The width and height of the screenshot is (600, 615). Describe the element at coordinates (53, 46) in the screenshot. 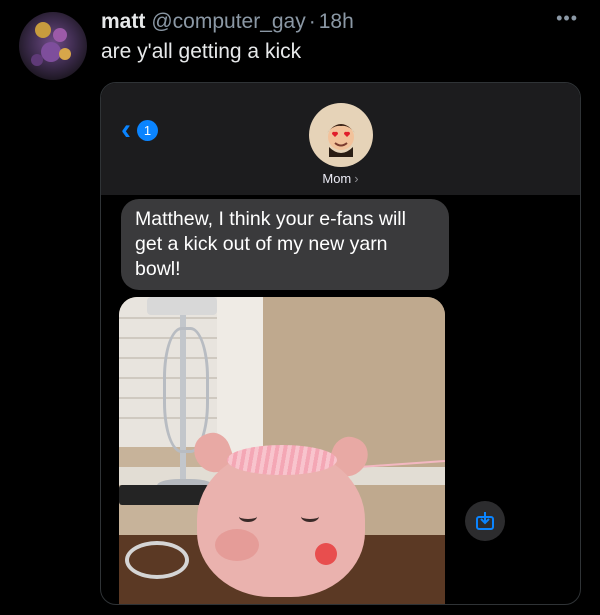

I see `author-avatar` at that location.